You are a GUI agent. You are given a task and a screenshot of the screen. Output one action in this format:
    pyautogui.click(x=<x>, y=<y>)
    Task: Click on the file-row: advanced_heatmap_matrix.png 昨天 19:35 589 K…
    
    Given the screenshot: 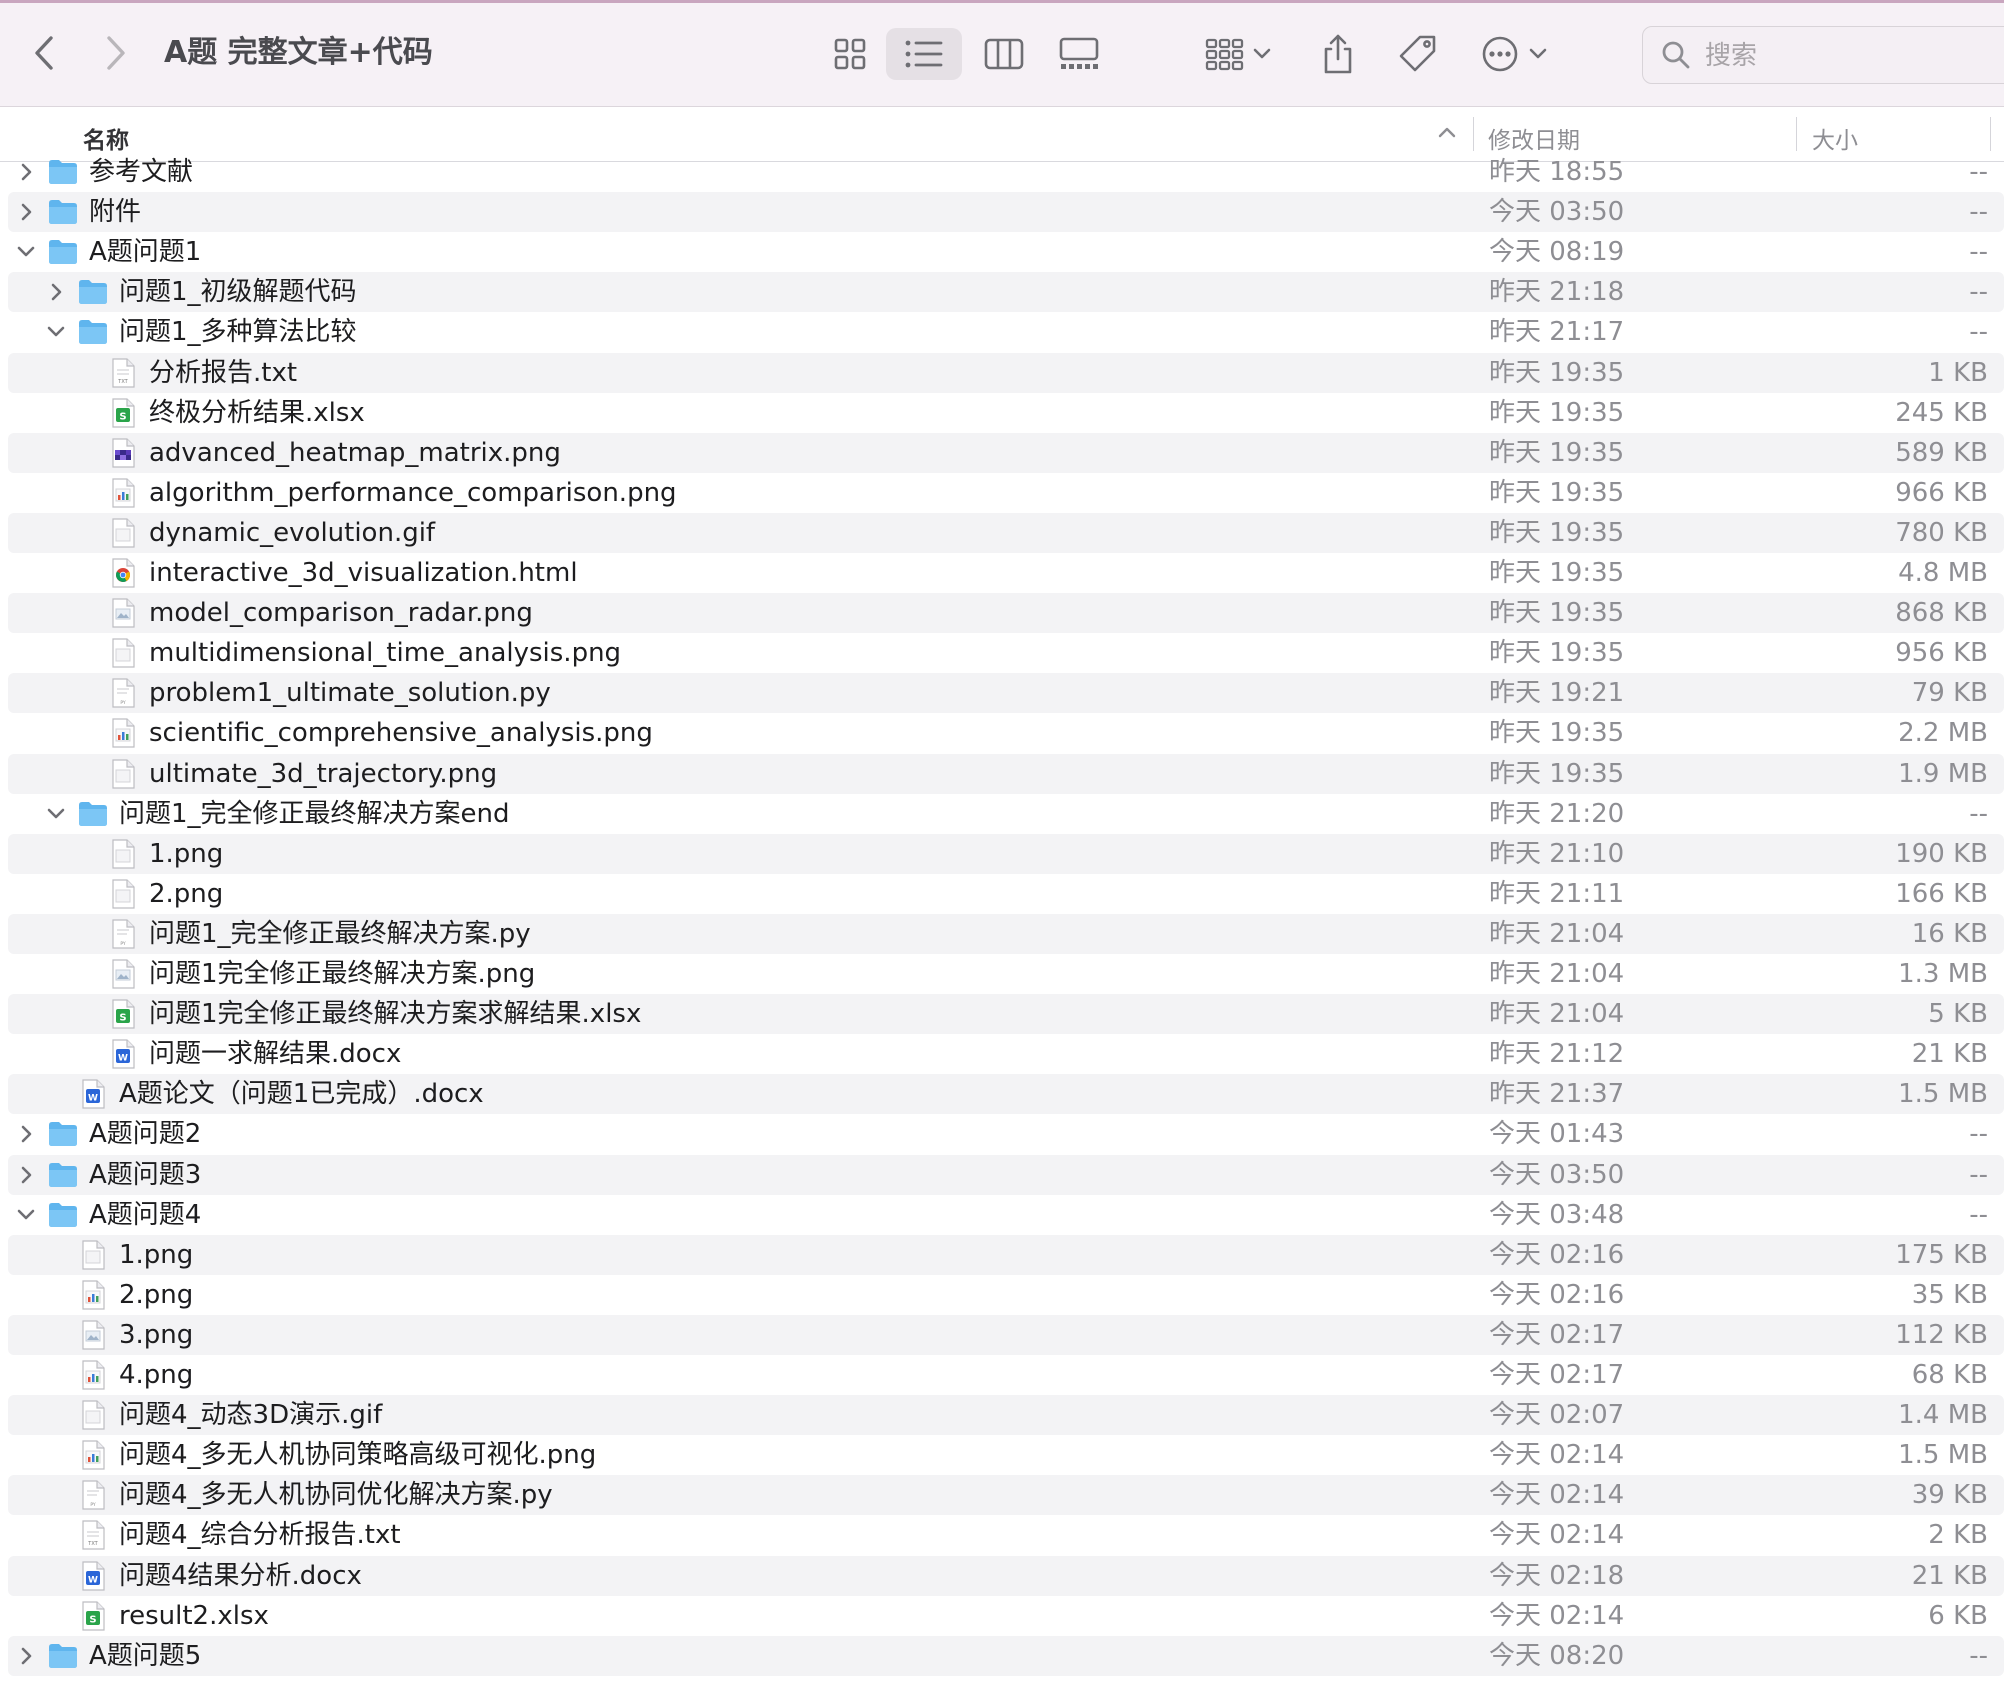 What is the action you would take?
    pyautogui.click(x=1006, y=452)
    